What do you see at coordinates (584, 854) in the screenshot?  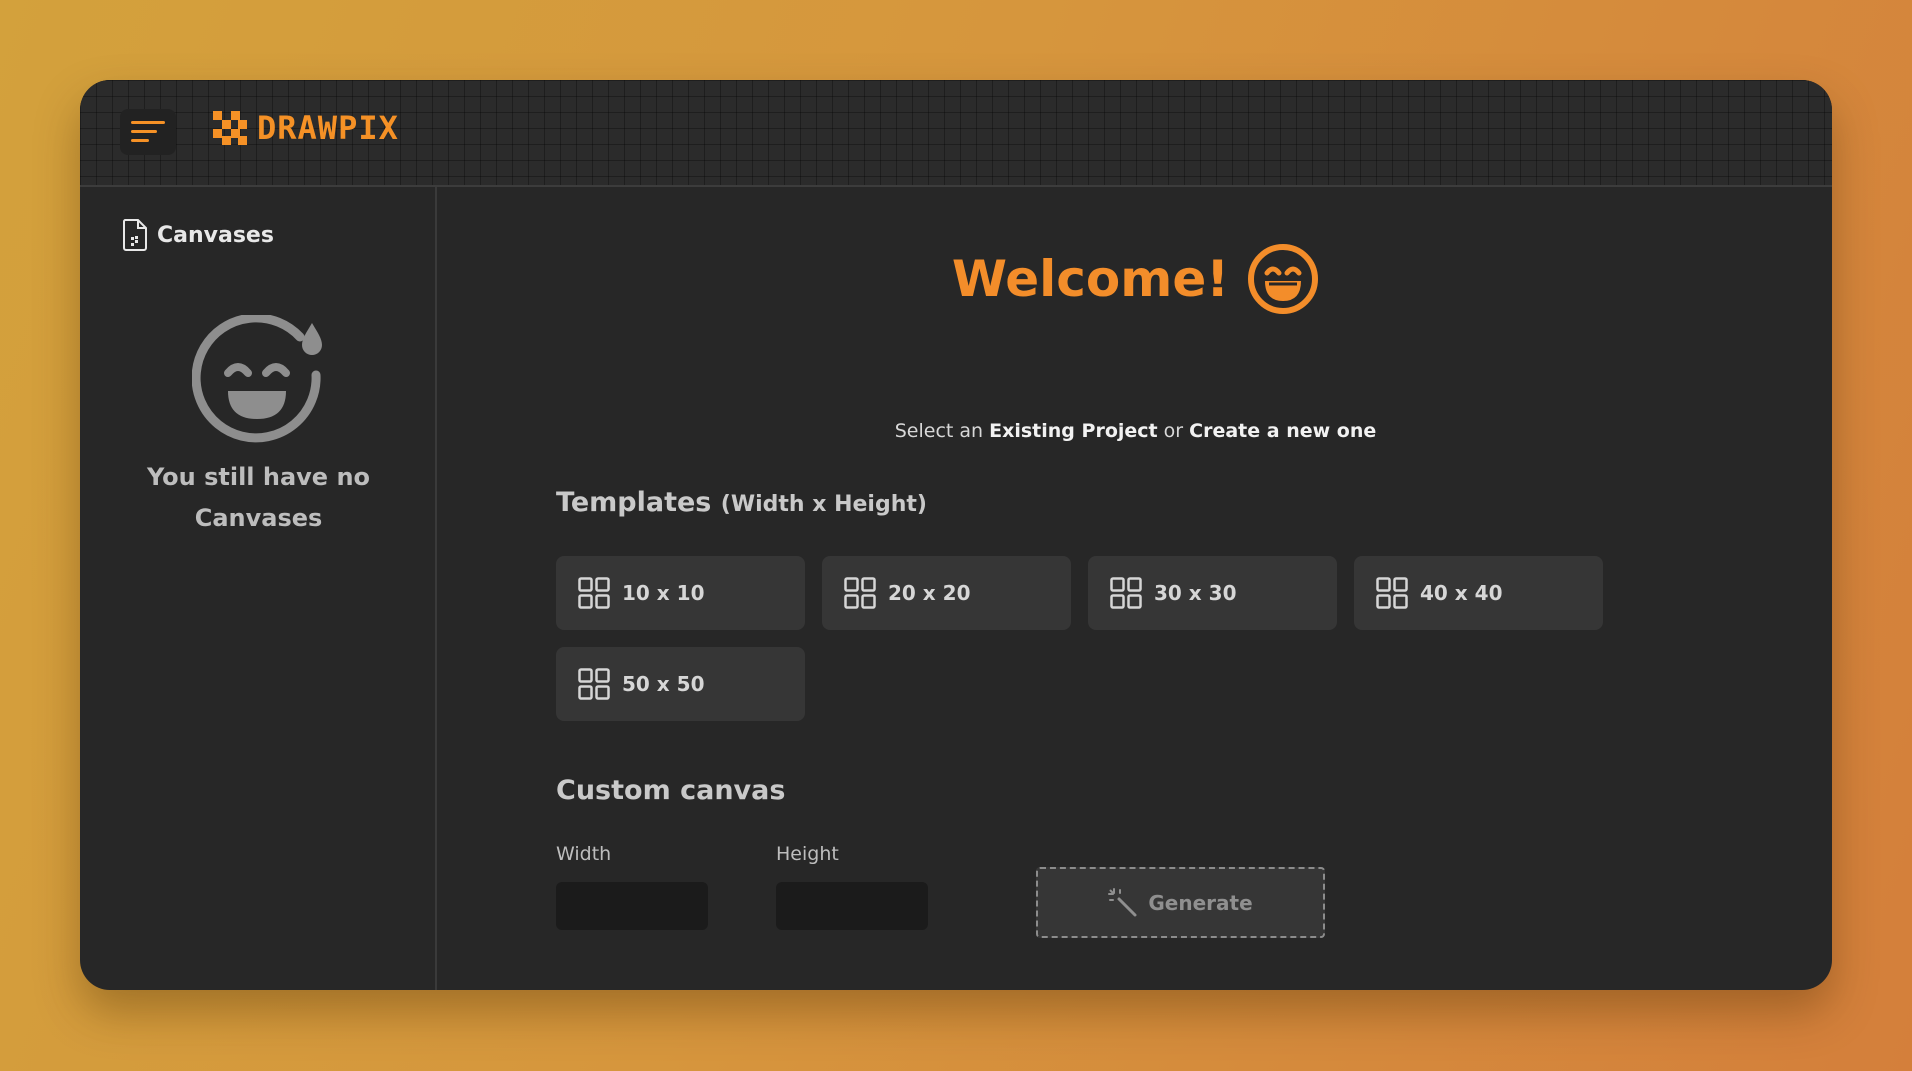 I see `width-label: Width` at bounding box center [584, 854].